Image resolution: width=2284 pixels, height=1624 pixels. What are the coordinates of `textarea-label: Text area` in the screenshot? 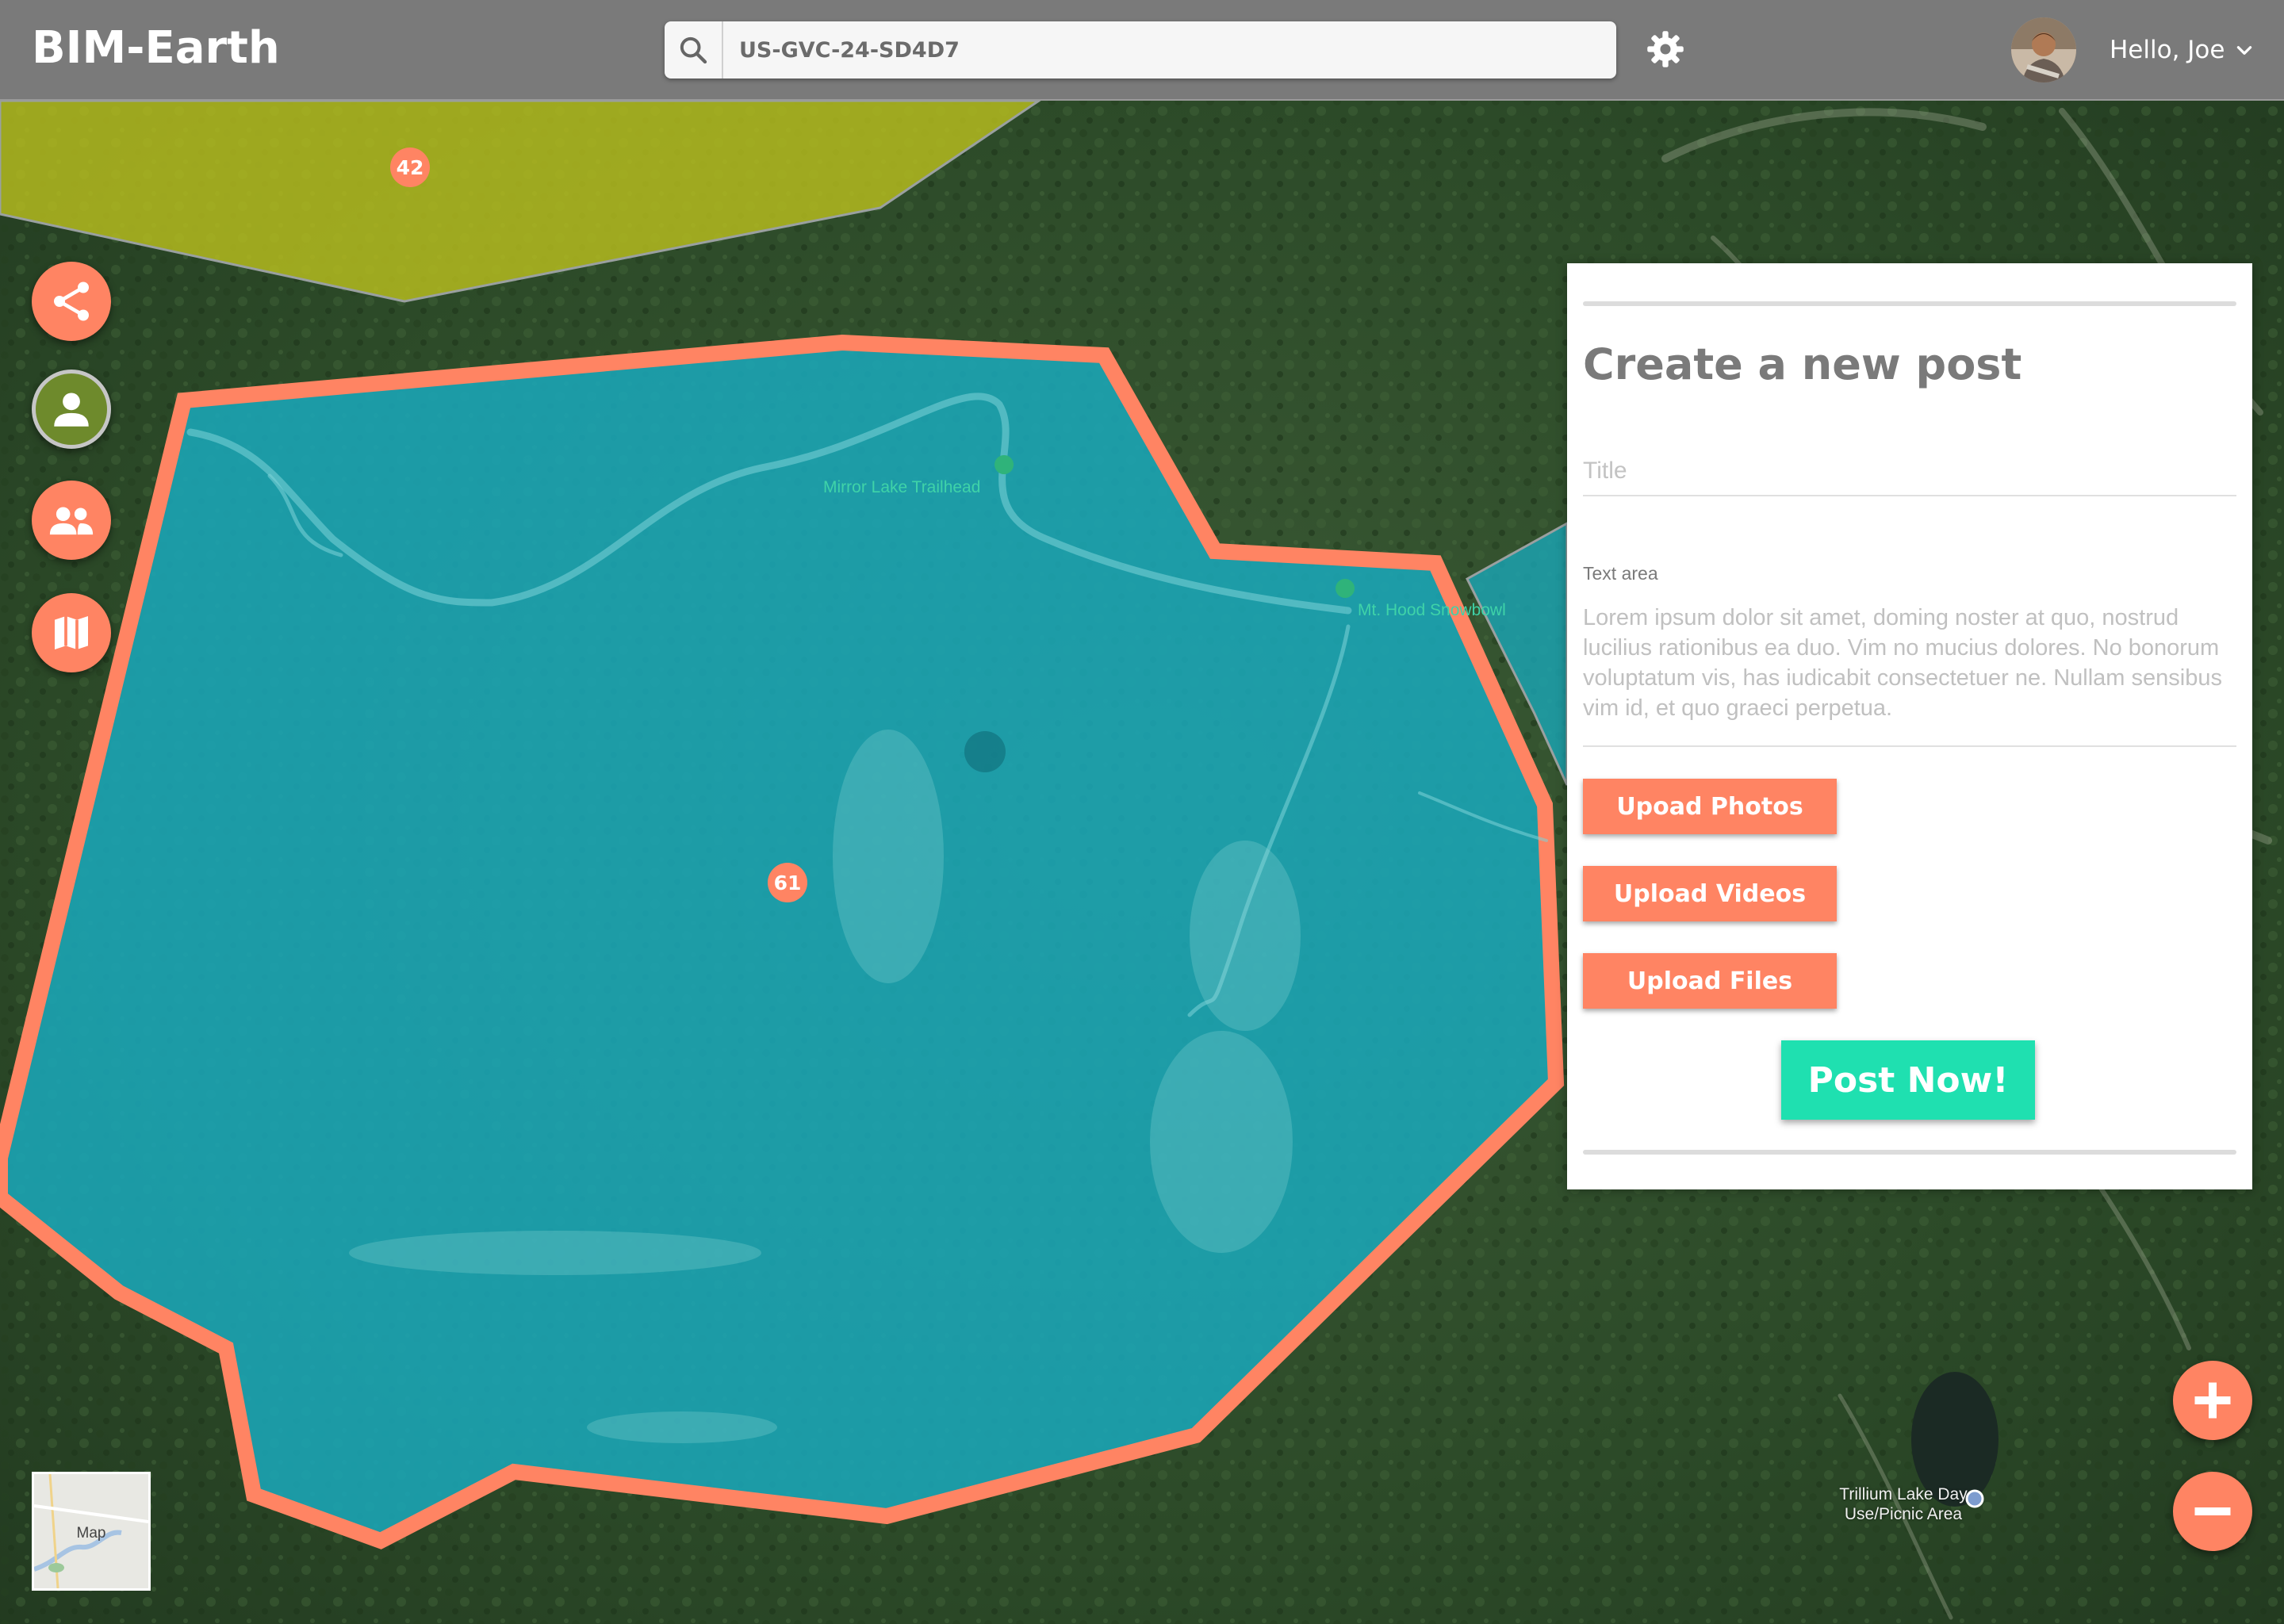 It's located at (1620, 573).